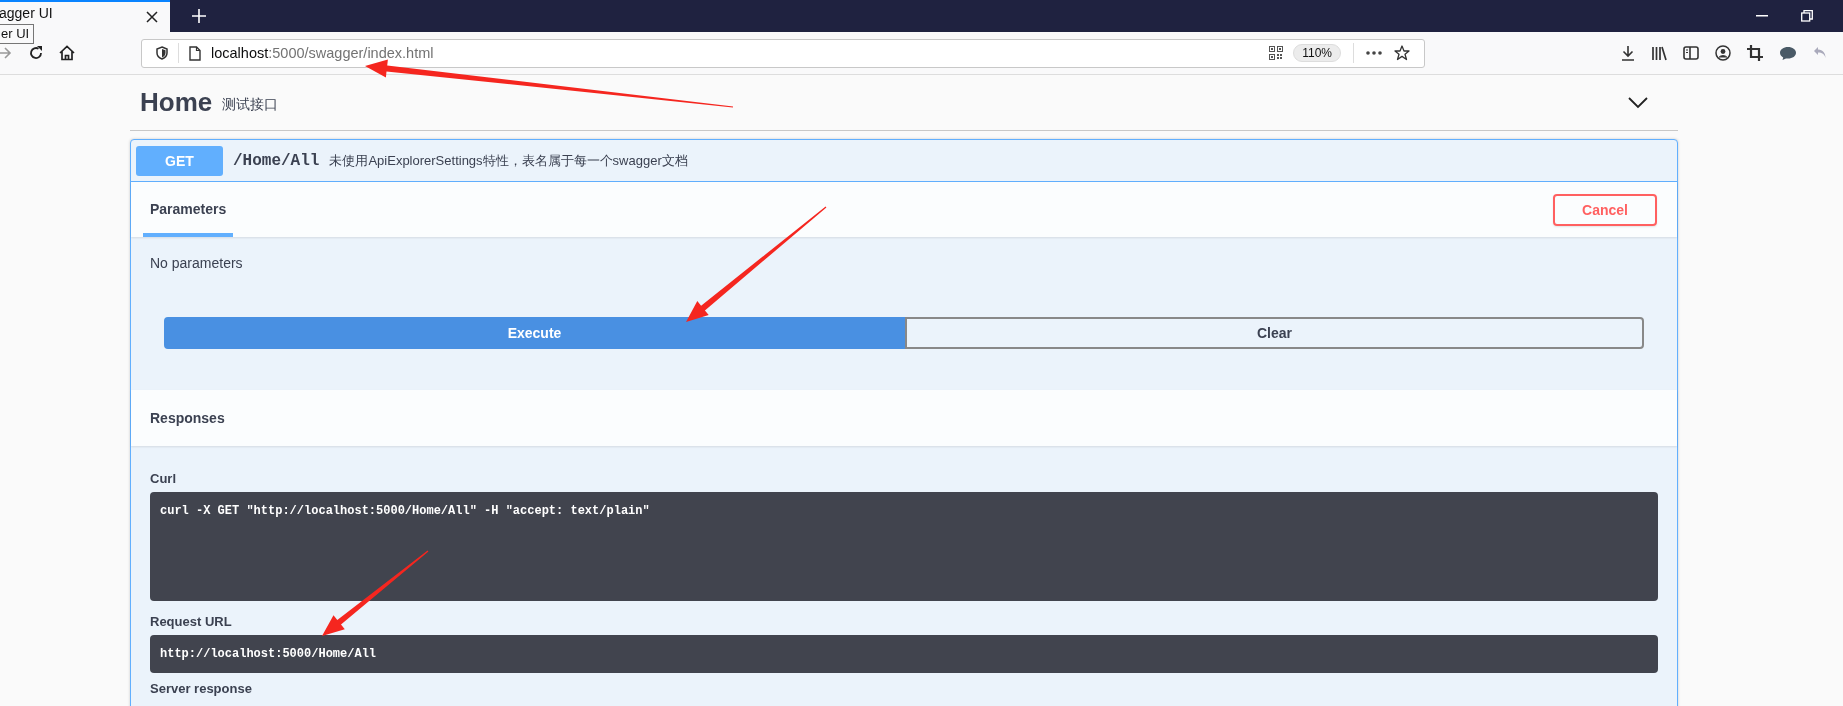 This screenshot has width=1843, height=706. What do you see at coordinates (1788, 53) in the screenshot?
I see `chat-icon` at bounding box center [1788, 53].